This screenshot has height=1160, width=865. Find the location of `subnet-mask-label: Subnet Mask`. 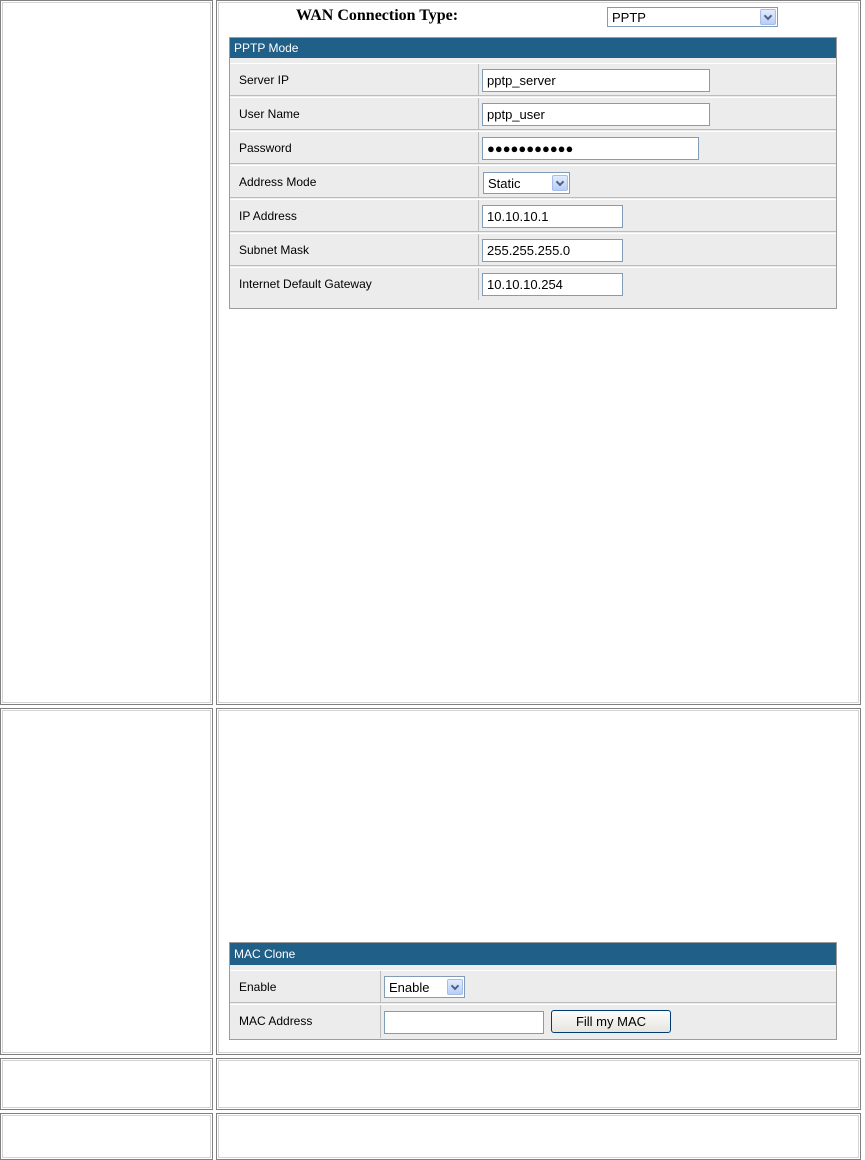

subnet-mask-label: Subnet Mask is located at coordinates (354, 249).